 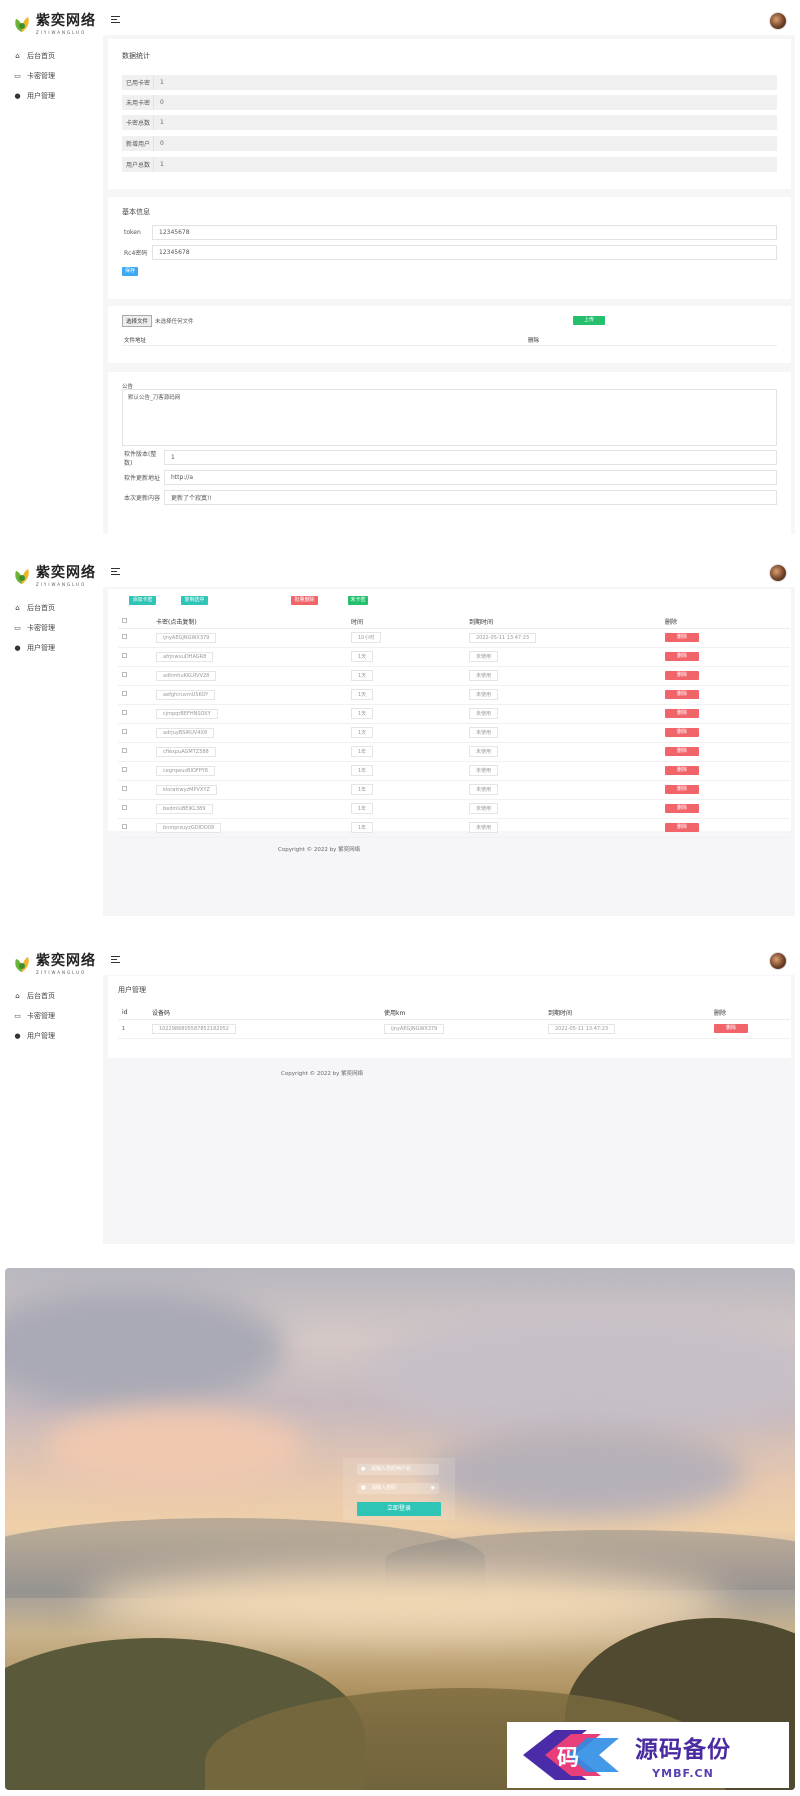 I want to click on table-row: adhmhuKKLRVV28 1天 未使用 删除, so click(x=454, y=676).